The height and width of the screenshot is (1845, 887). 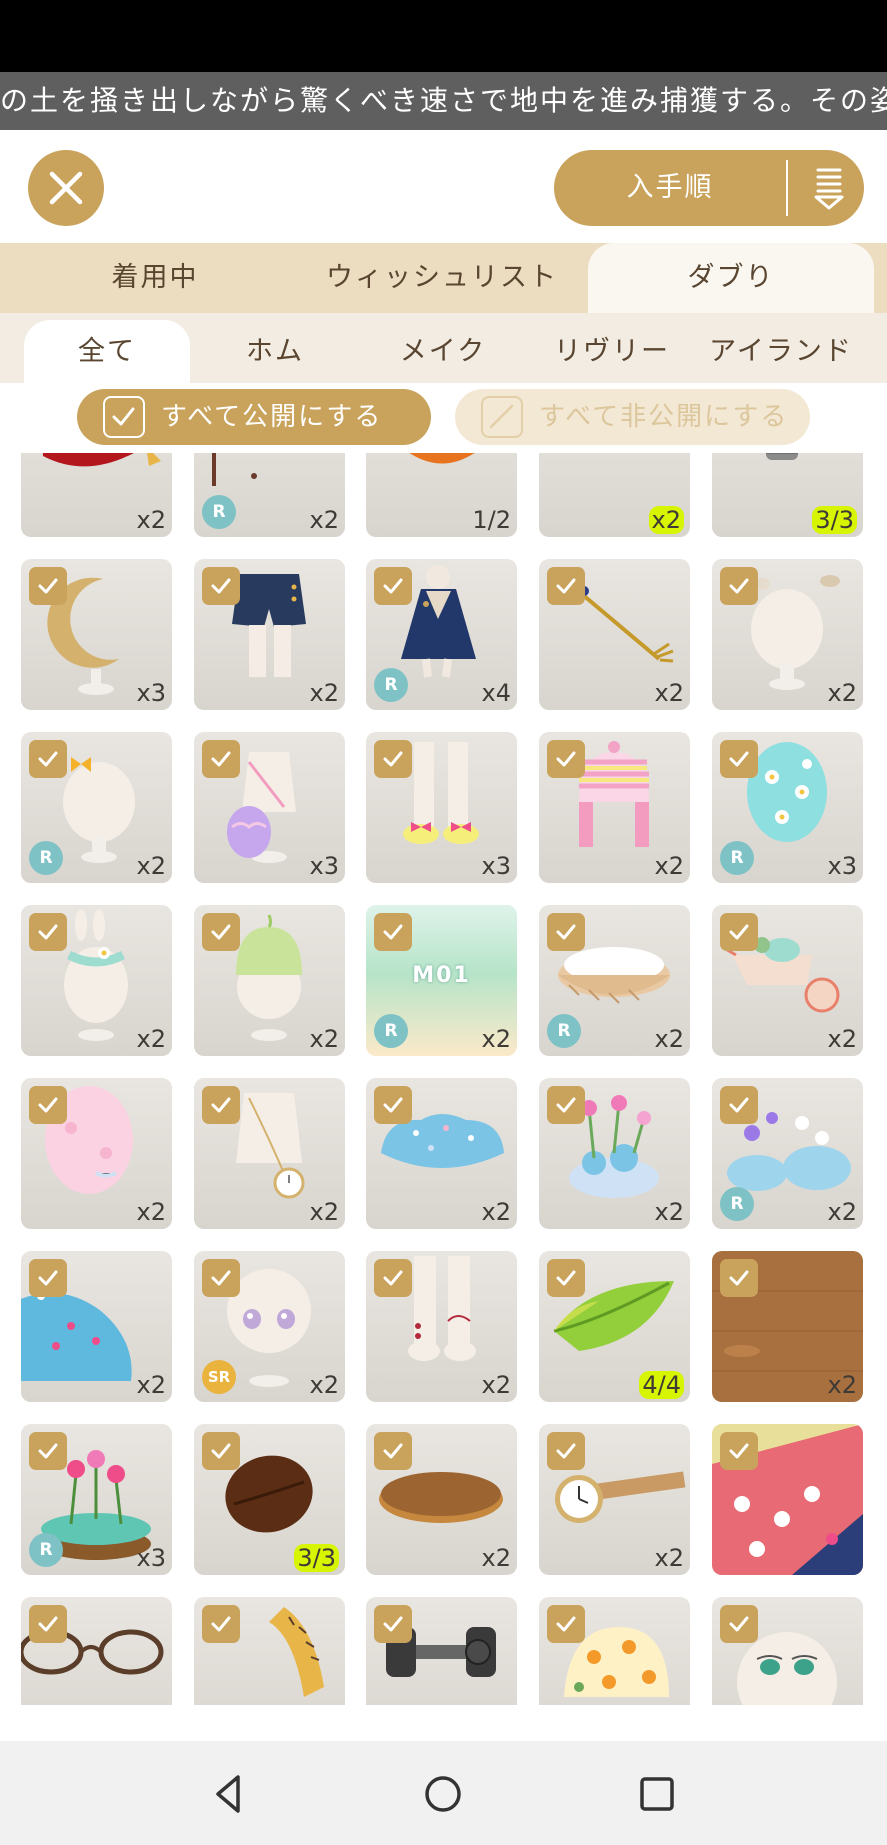 What do you see at coordinates (664, 417) in the screenshot?
I see `make-all-private-label: すべて非公開にする` at bounding box center [664, 417].